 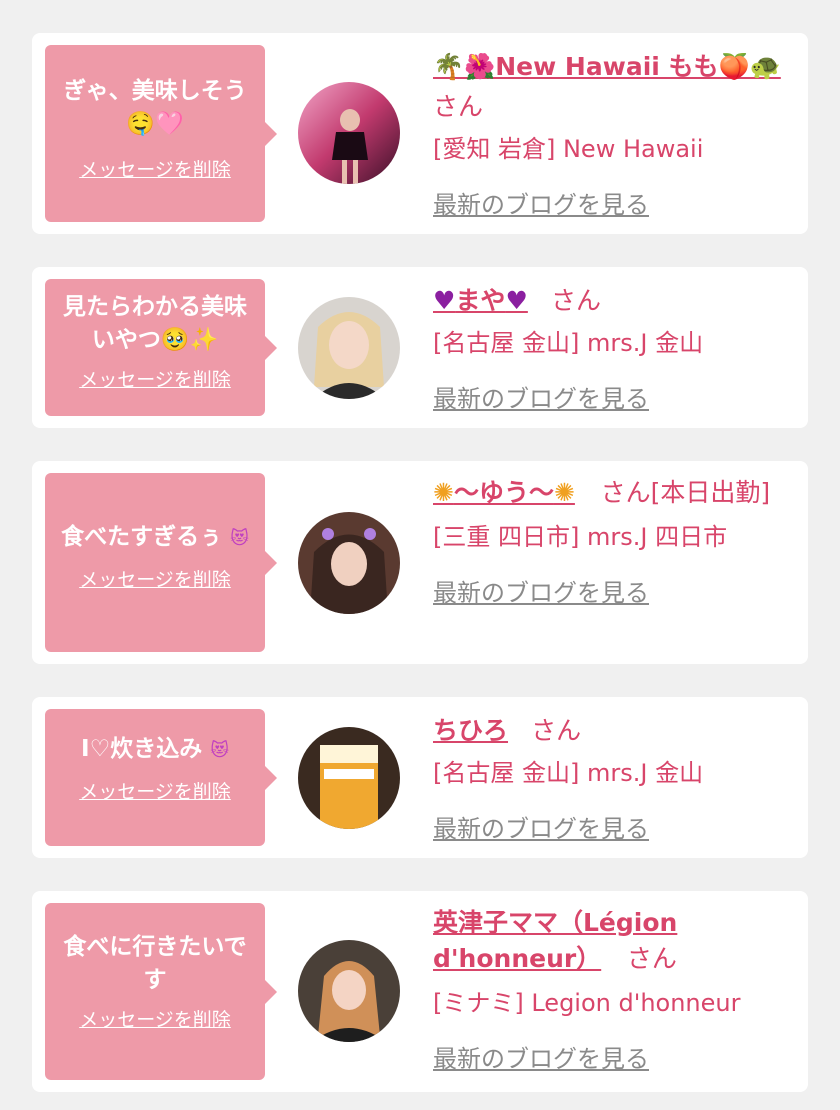 I want to click on user-name-link: 🌴🌺New Hawaii もも🍑🐢, so click(x=607, y=66).